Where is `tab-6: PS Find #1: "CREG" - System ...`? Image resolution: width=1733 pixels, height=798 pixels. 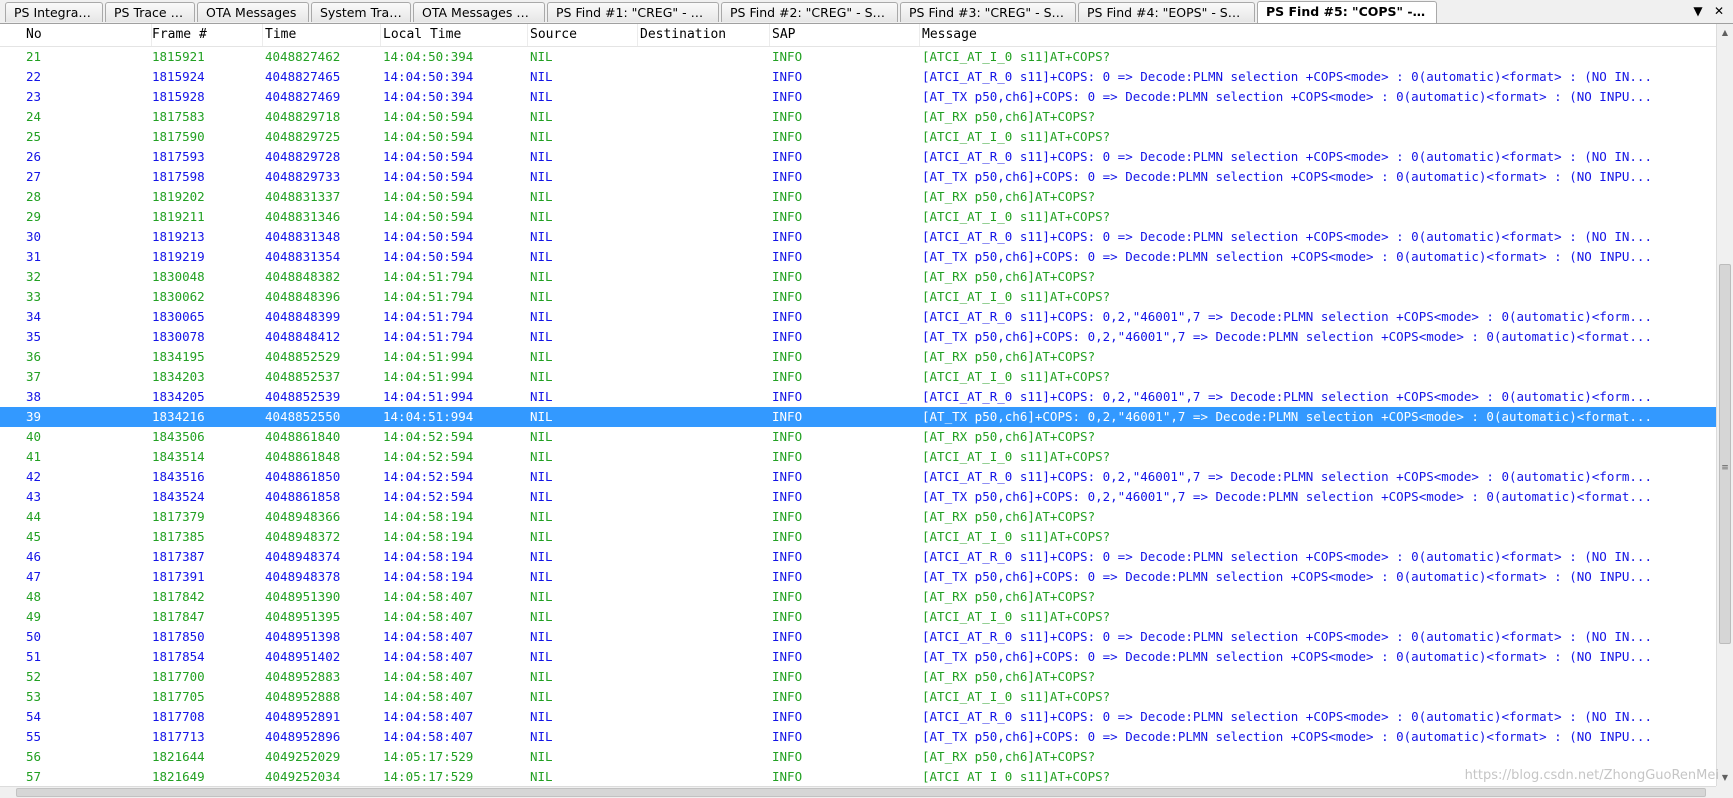 tab-6: PS Find #1: "CREG" - System ... is located at coordinates (633, 12).